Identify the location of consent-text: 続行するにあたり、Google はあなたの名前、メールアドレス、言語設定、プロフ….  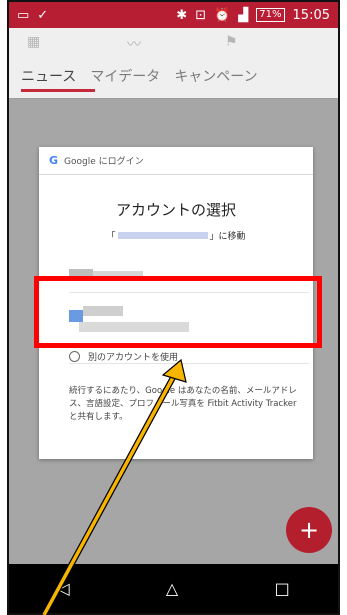
(183, 404).